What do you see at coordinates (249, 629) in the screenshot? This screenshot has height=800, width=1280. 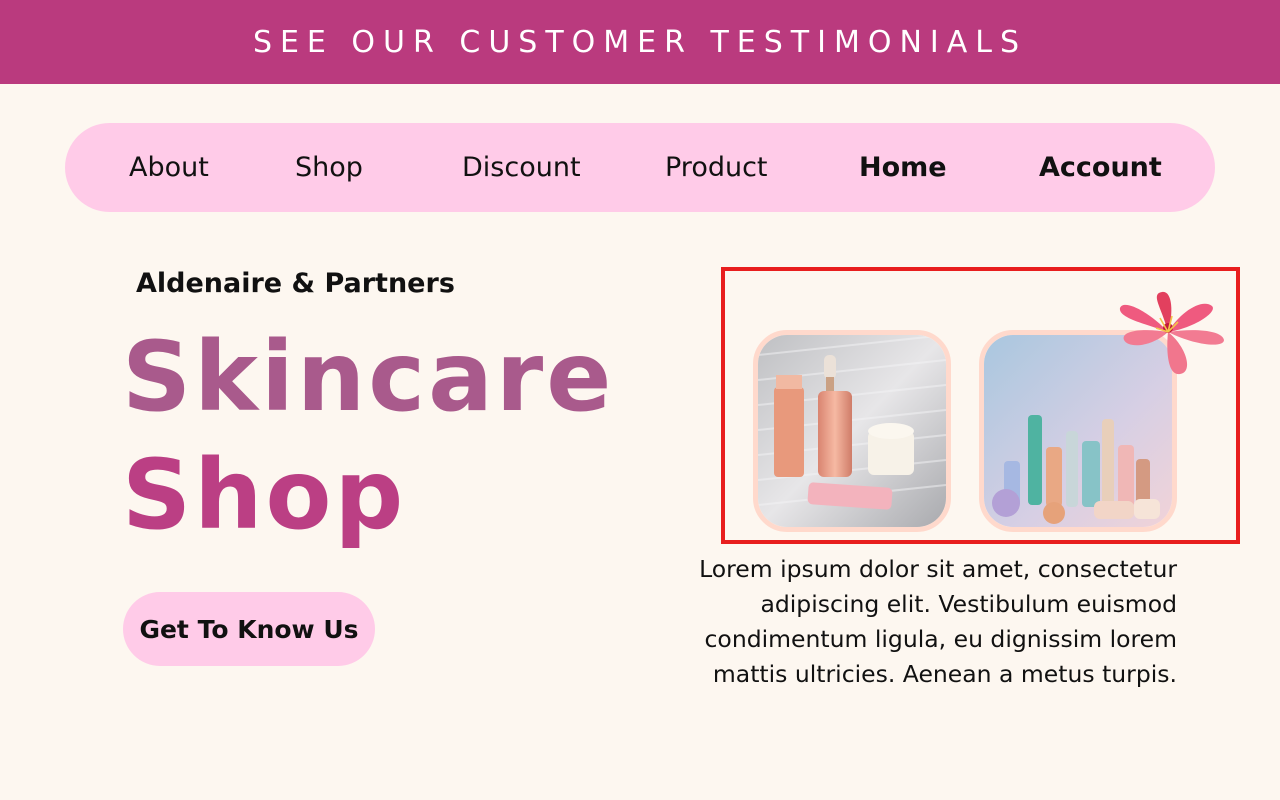 I see `get-to-know-us-button: Get To Know Us` at bounding box center [249, 629].